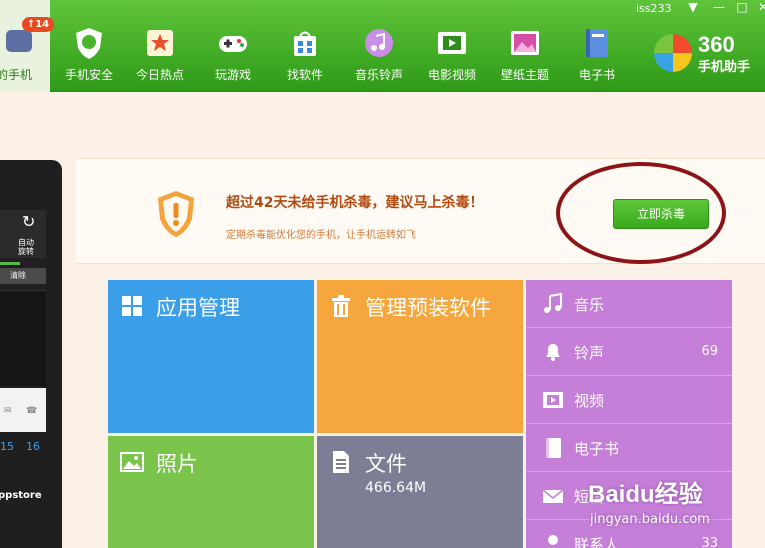 Image resolution: width=765 pixels, height=548 pixels. What do you see at coordinates (719, 7) in the screenshot?
I see `minimize-icon: —` at bounding box center [719, 7].